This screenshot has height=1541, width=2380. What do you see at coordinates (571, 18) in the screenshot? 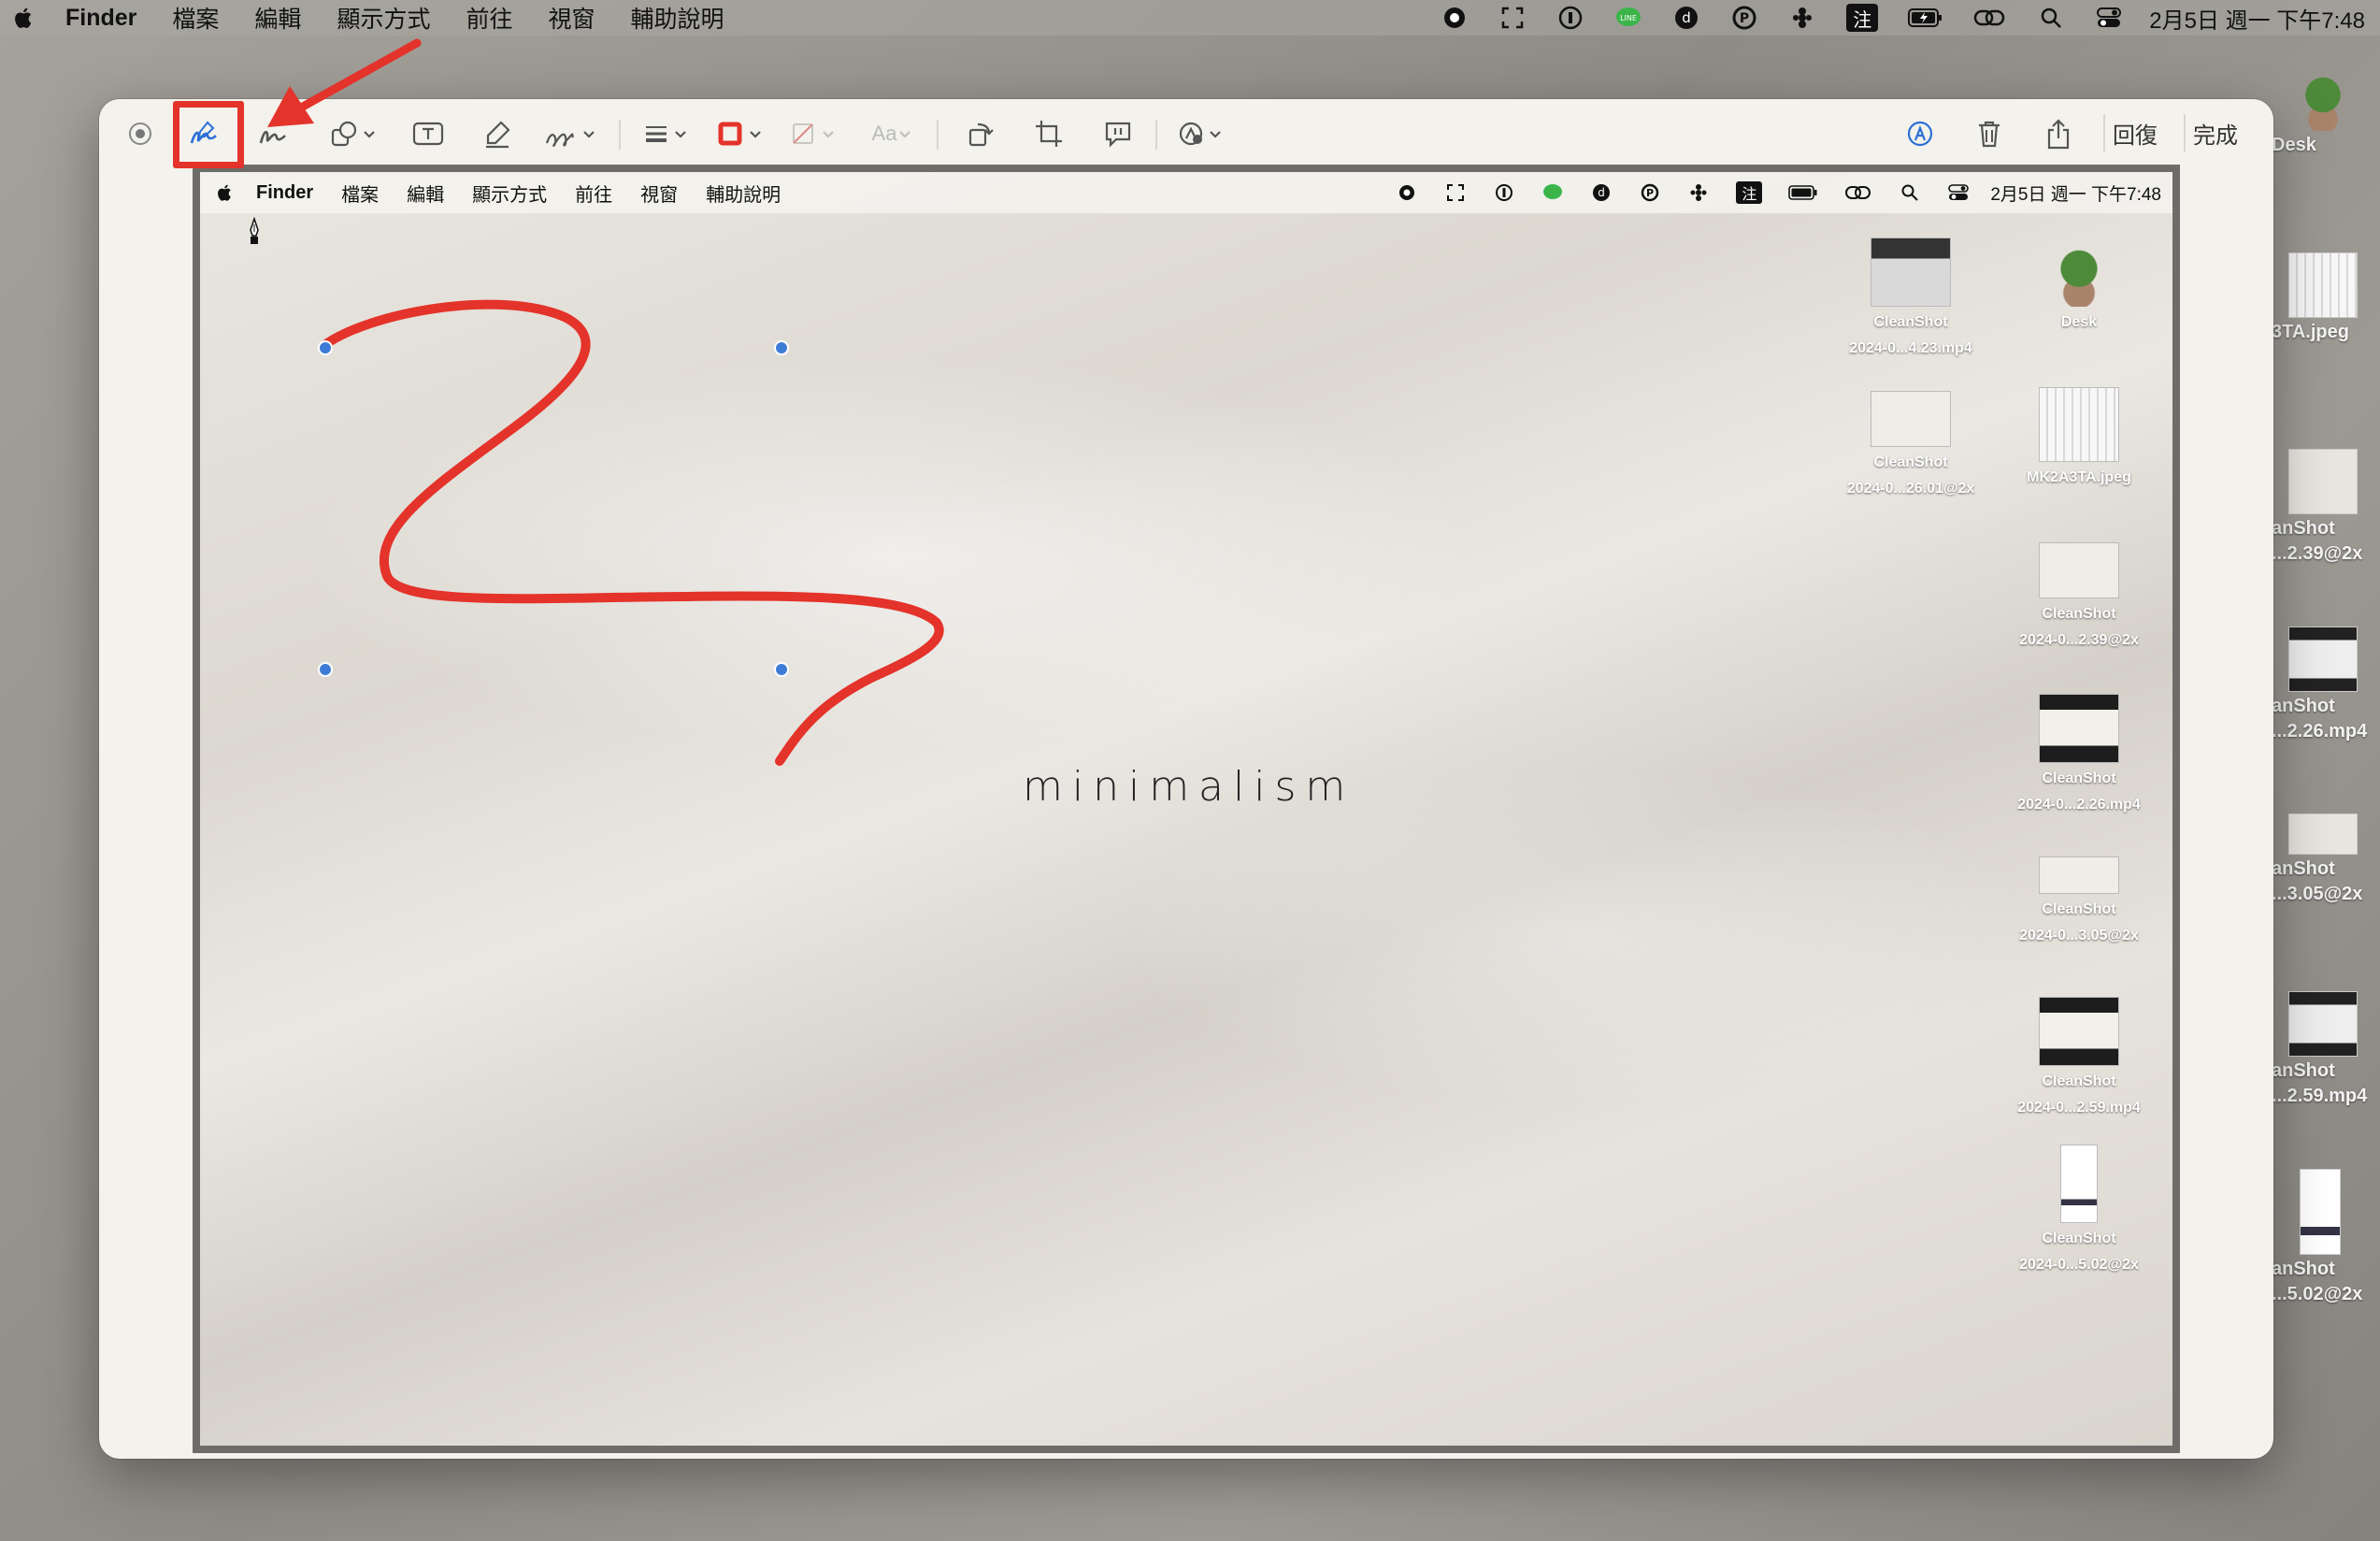
I see `menu-window: 視窗` at bounding box center [571, 18].